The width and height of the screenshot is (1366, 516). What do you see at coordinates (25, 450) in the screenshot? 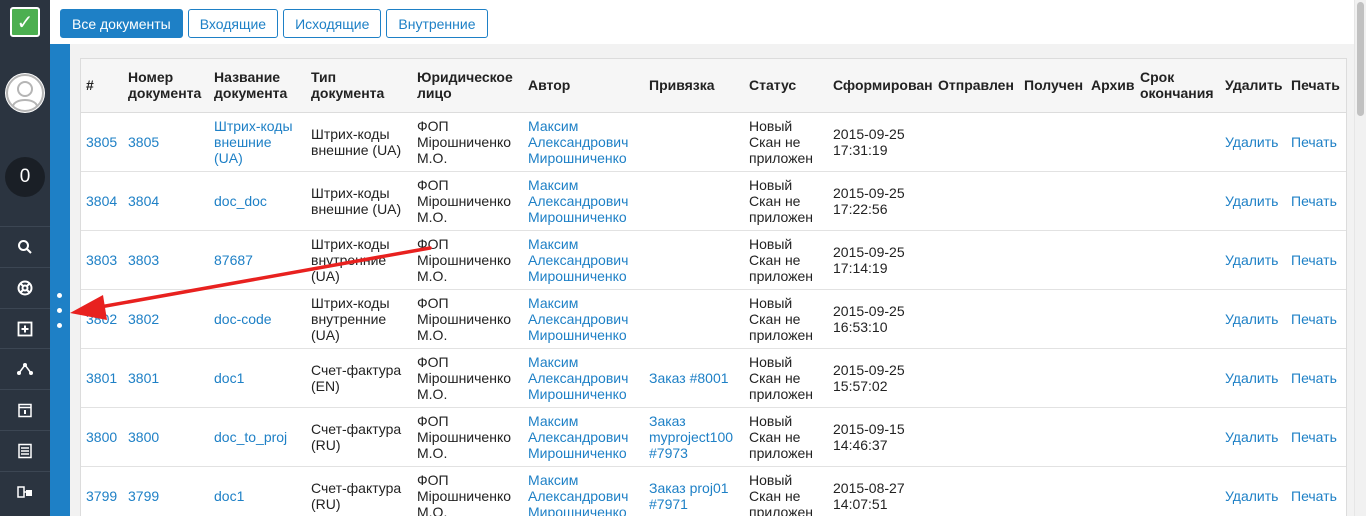
I see `list-icon` at bounding box center [25, 450].